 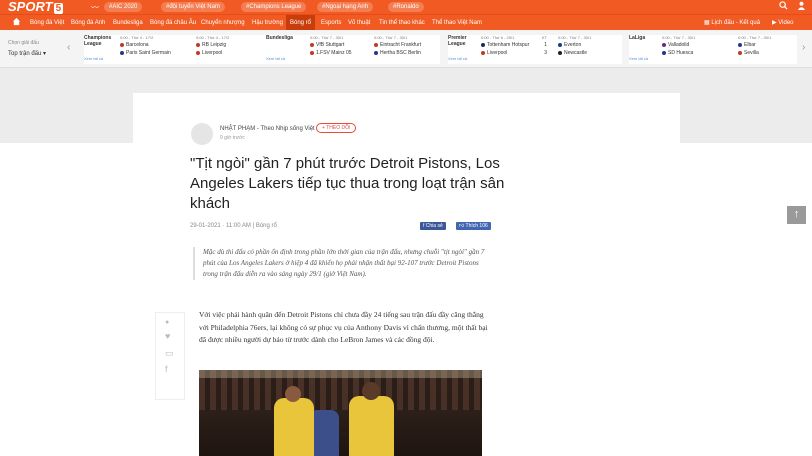 What do you see at coordinates (754, 49) in the screenshot?
I see `match-item: 0:00 - Thứ 7 - 30/1 Elbar Sevilla` at bounding box center [754, 49].